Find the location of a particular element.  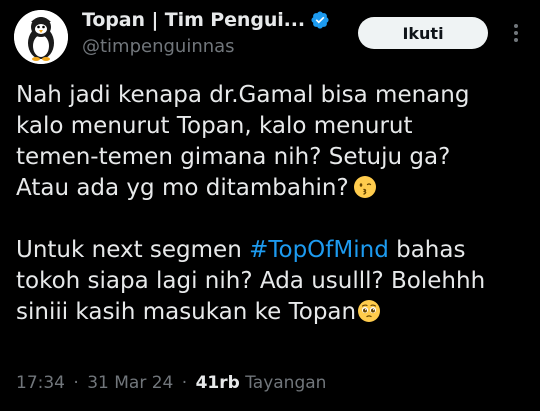

text-line: kalo menurut Topan, kalo menurut is located at coordinates (214, 126).